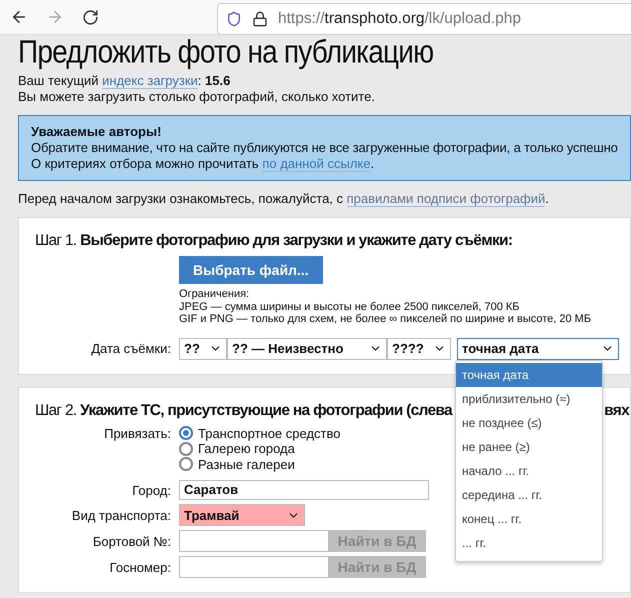 The image size is (631, 598). What do you see at coordinates (131, 541) in the screenshot?
I see `field-label: Бортовой №:` at bounding box center [131, 541].